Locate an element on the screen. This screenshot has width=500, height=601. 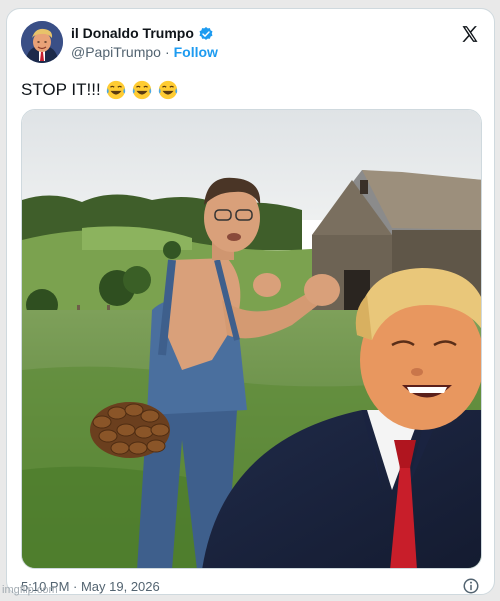
tweet-body: STOP IT!!! is located at coordinates (61, 89).